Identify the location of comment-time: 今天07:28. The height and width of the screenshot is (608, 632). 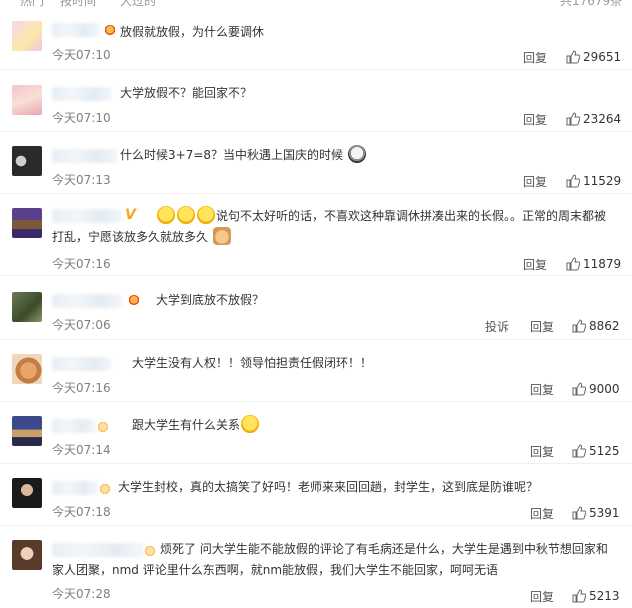
(81, 594).